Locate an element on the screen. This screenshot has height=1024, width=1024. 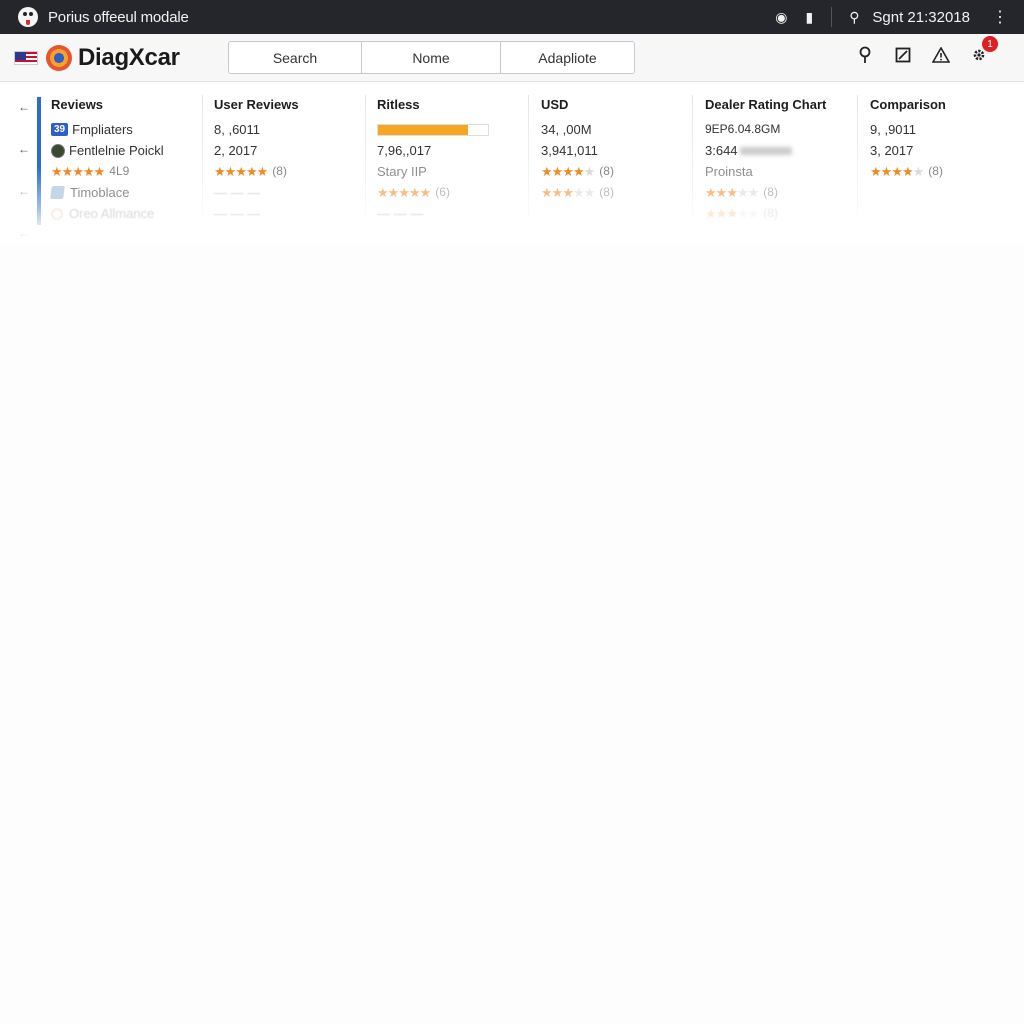
clock: Sgnt 21:32018 is located at coordinates (921, 17).